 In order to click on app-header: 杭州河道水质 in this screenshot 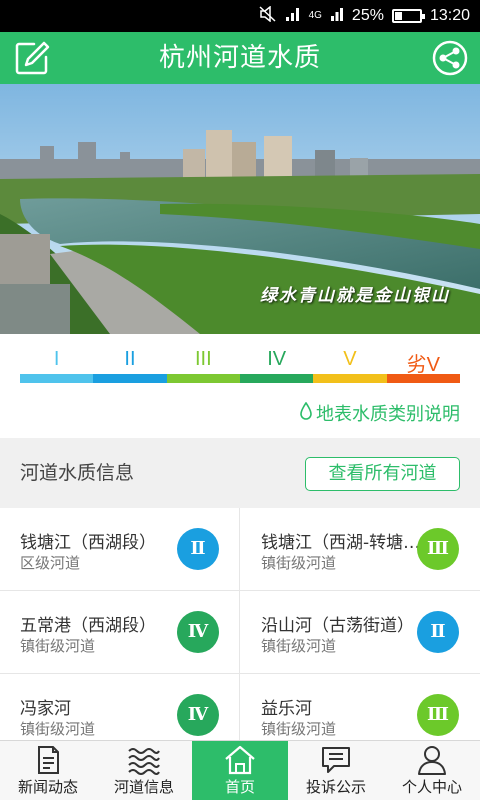, I will do `click(240, 58)`.